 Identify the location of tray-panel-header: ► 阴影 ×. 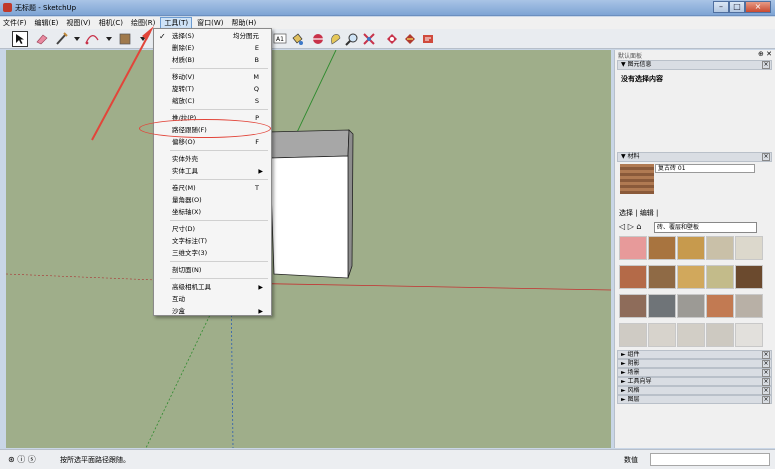
(694, 363).